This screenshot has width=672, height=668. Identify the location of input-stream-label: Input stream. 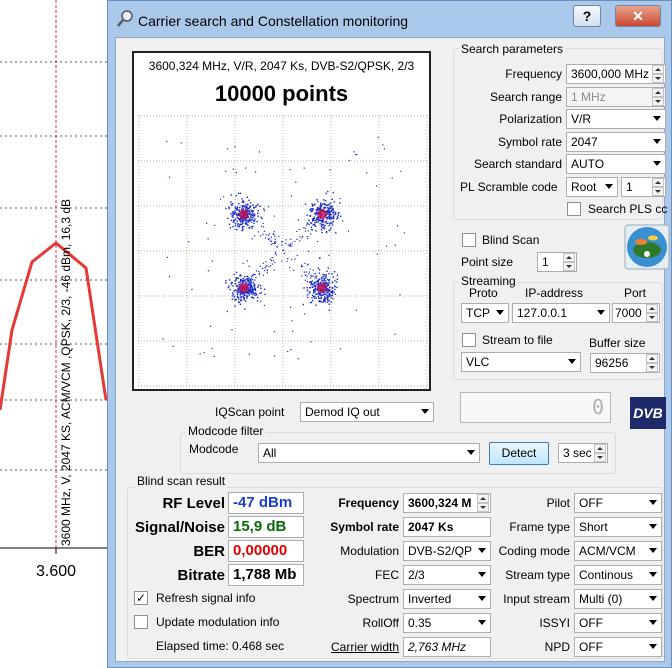
(536, 599).